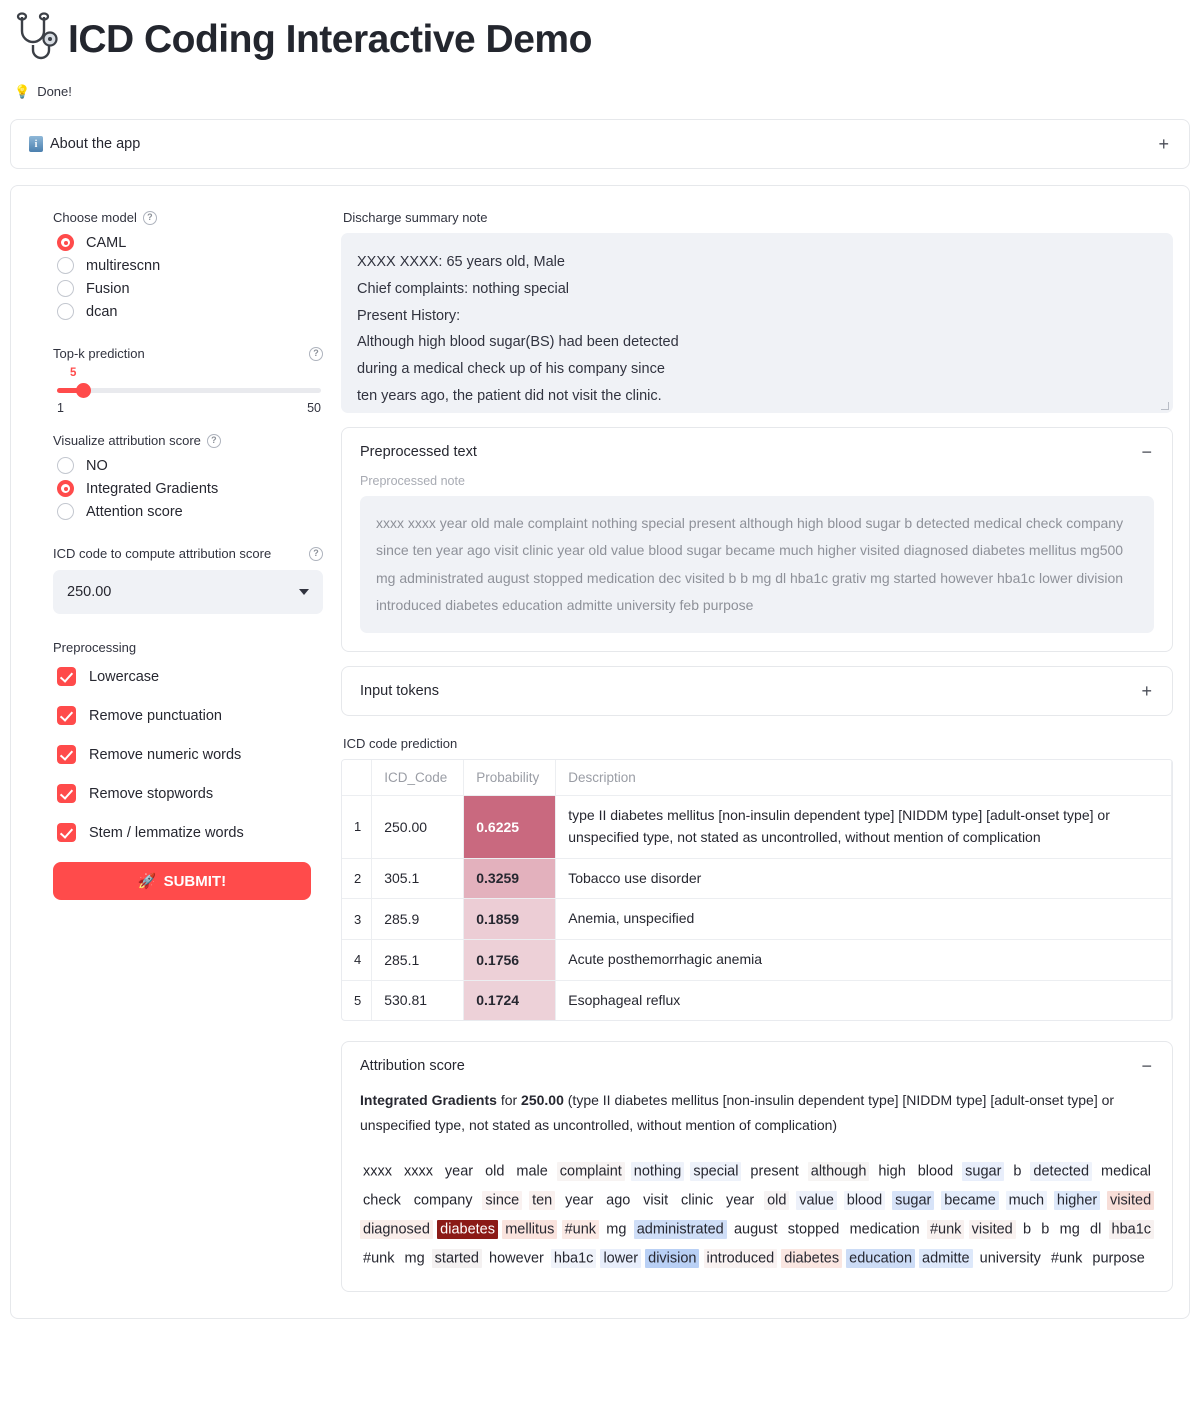  What do you see at coordinates (1077, 1200) in the screenshot?
I see `attribution-token: higher` at bounding box center [1077, 1200].